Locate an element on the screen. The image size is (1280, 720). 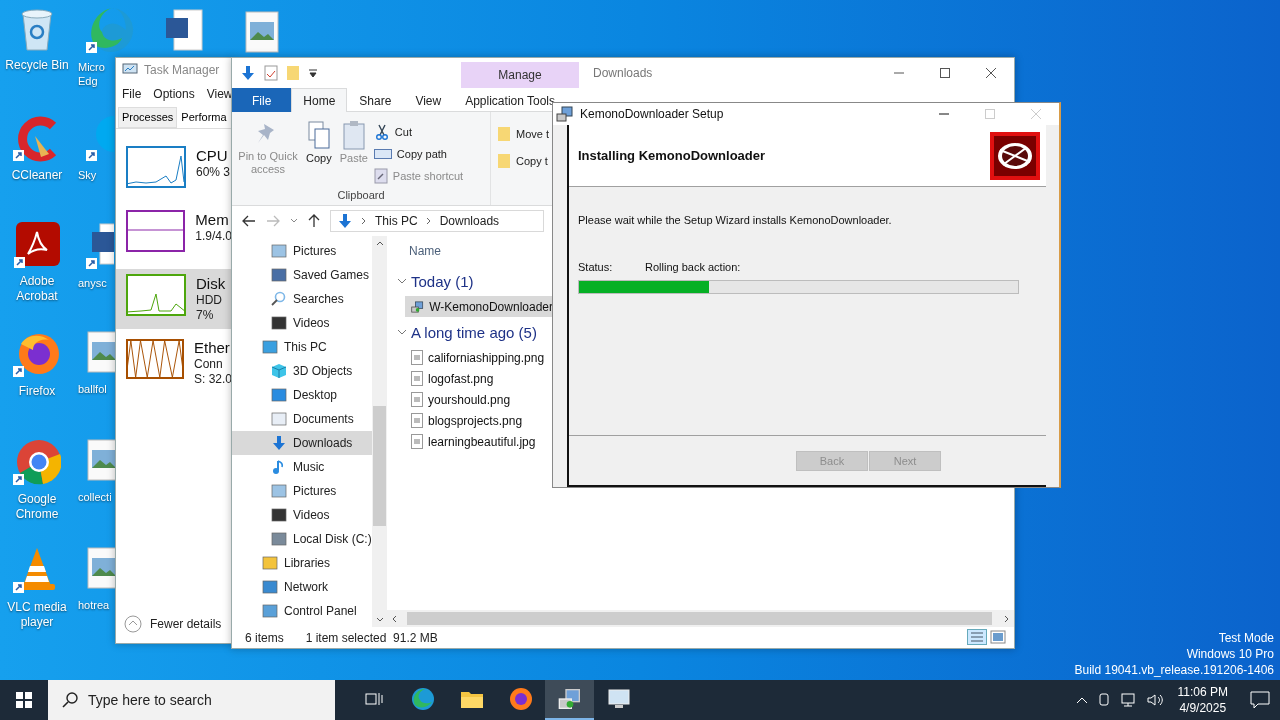
resource-detail: HDD is located at coordinates (209, 300).